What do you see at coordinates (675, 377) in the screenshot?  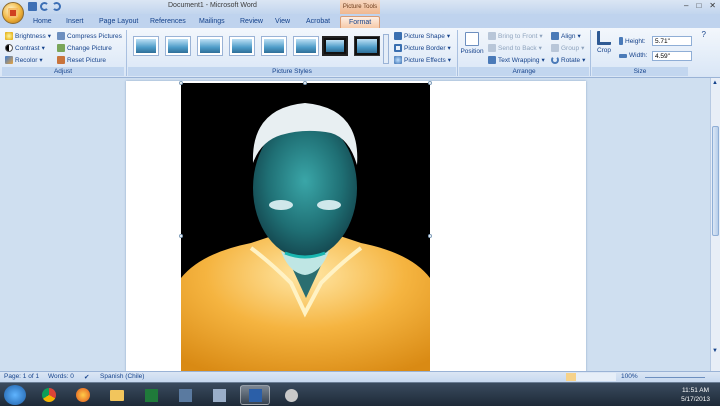 I see `zoom-slider` at bounding box center [675, 377].